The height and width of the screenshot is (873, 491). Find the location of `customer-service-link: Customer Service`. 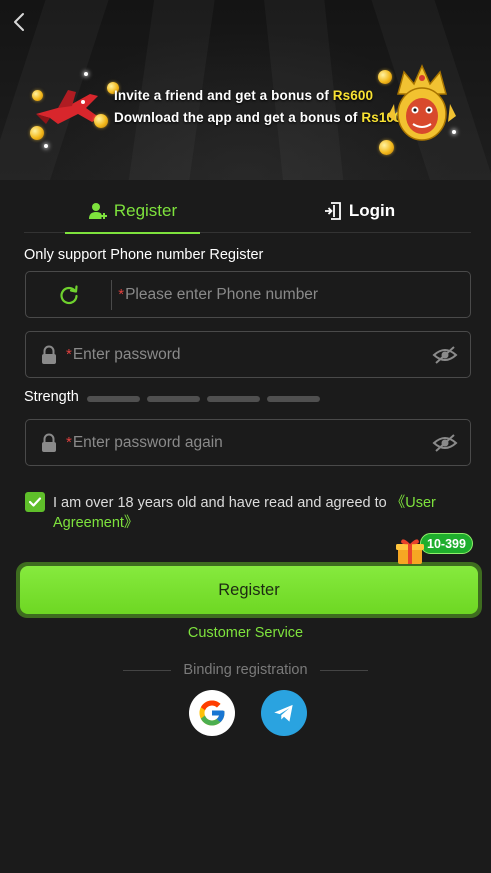

customer-service-link: Customer Service is located at coordinates (245, 633).